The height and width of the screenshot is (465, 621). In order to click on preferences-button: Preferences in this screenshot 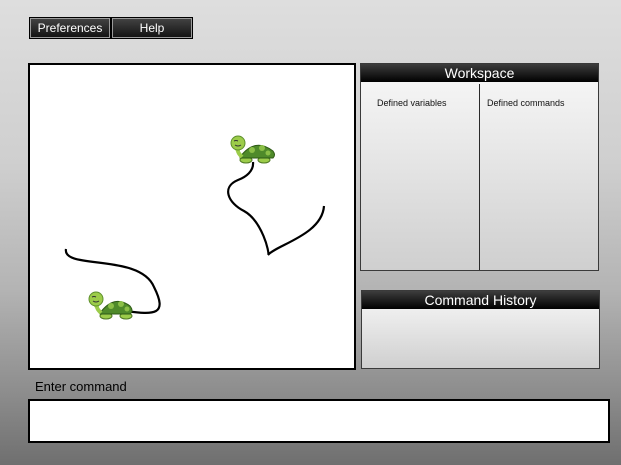, I will do `click(70, 28)`.